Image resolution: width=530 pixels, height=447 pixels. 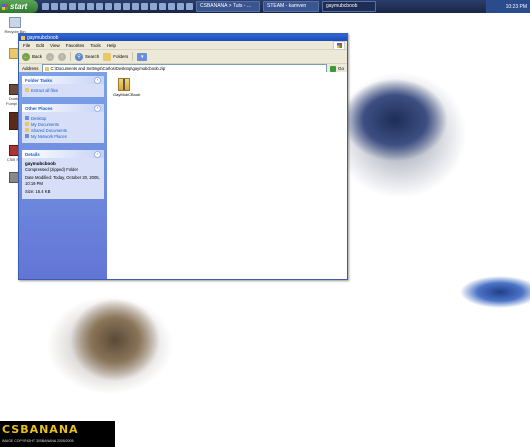 What do you see at coordinates (339, 45) in the screenshot?
I see `windows-logo-icon` at bounding box center [339, 45].